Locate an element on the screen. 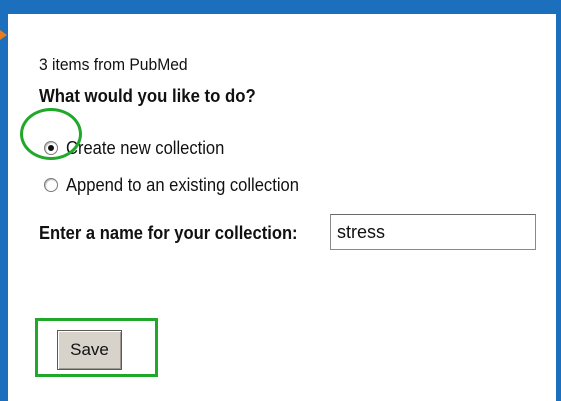  panel-right-border is located at coordinates (558, 207).